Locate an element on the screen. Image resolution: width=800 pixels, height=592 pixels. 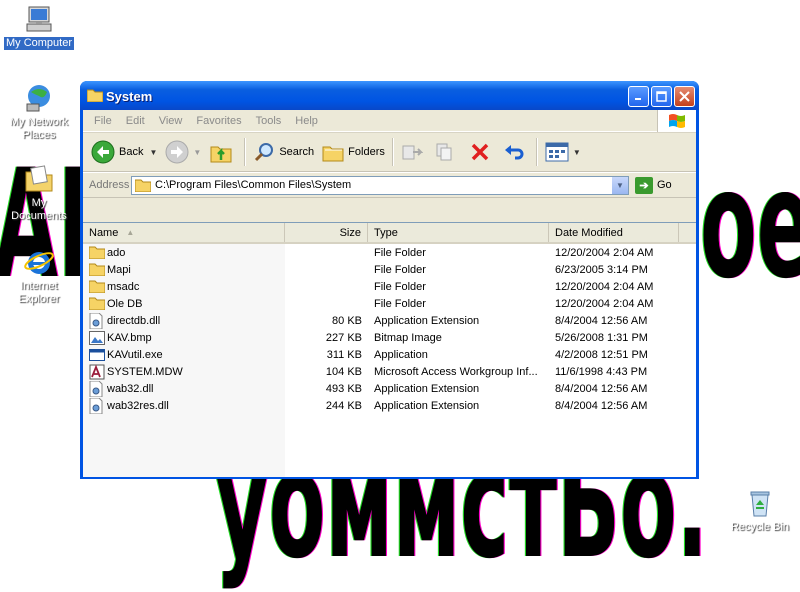
move-to-button is located at coordinates (414, 152).